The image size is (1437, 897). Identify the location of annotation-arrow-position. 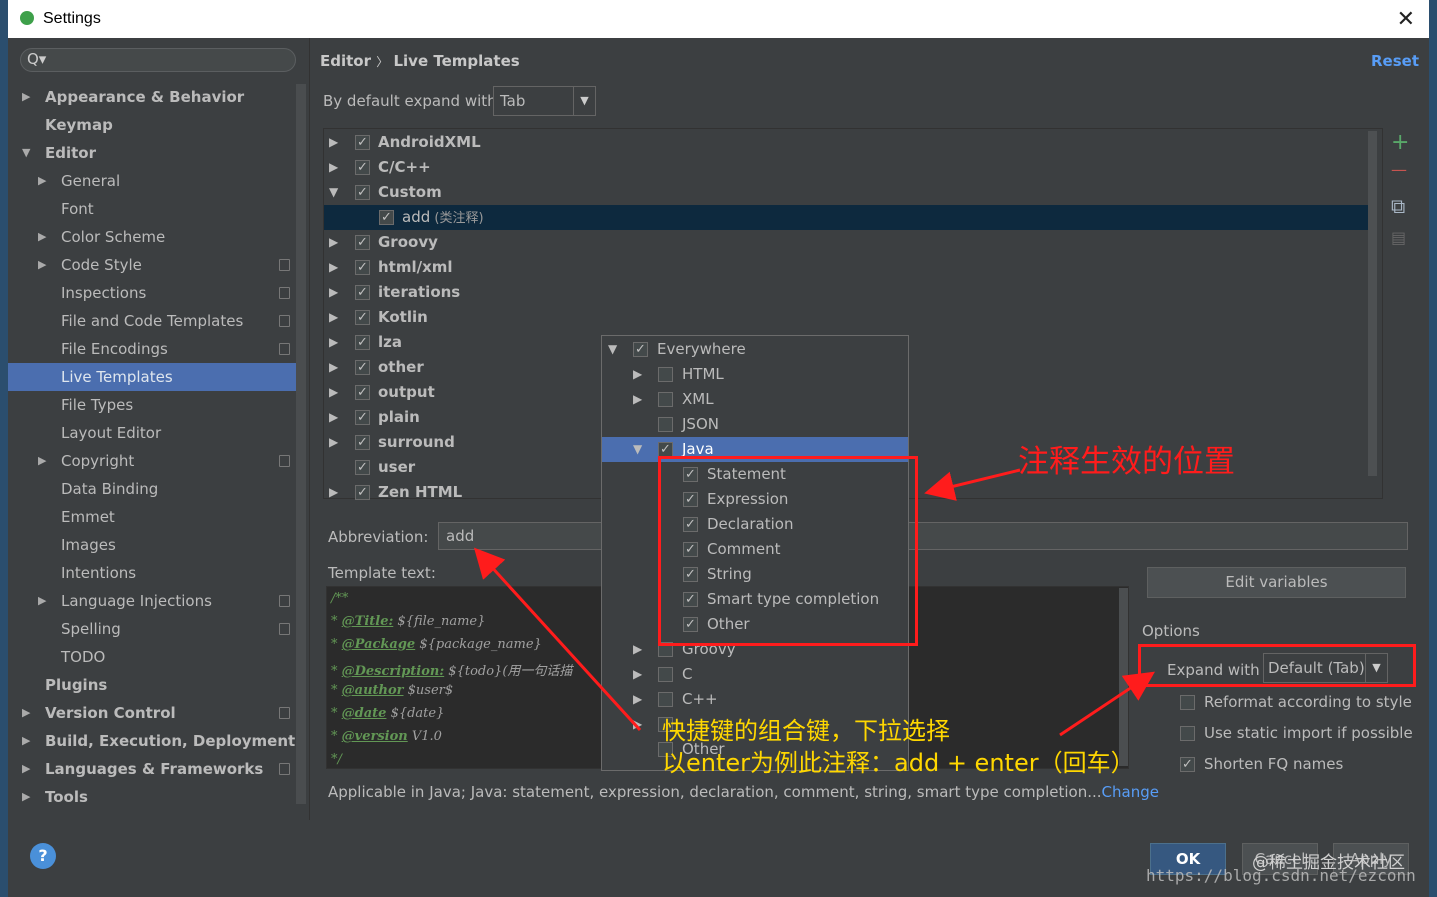
(972, 484).